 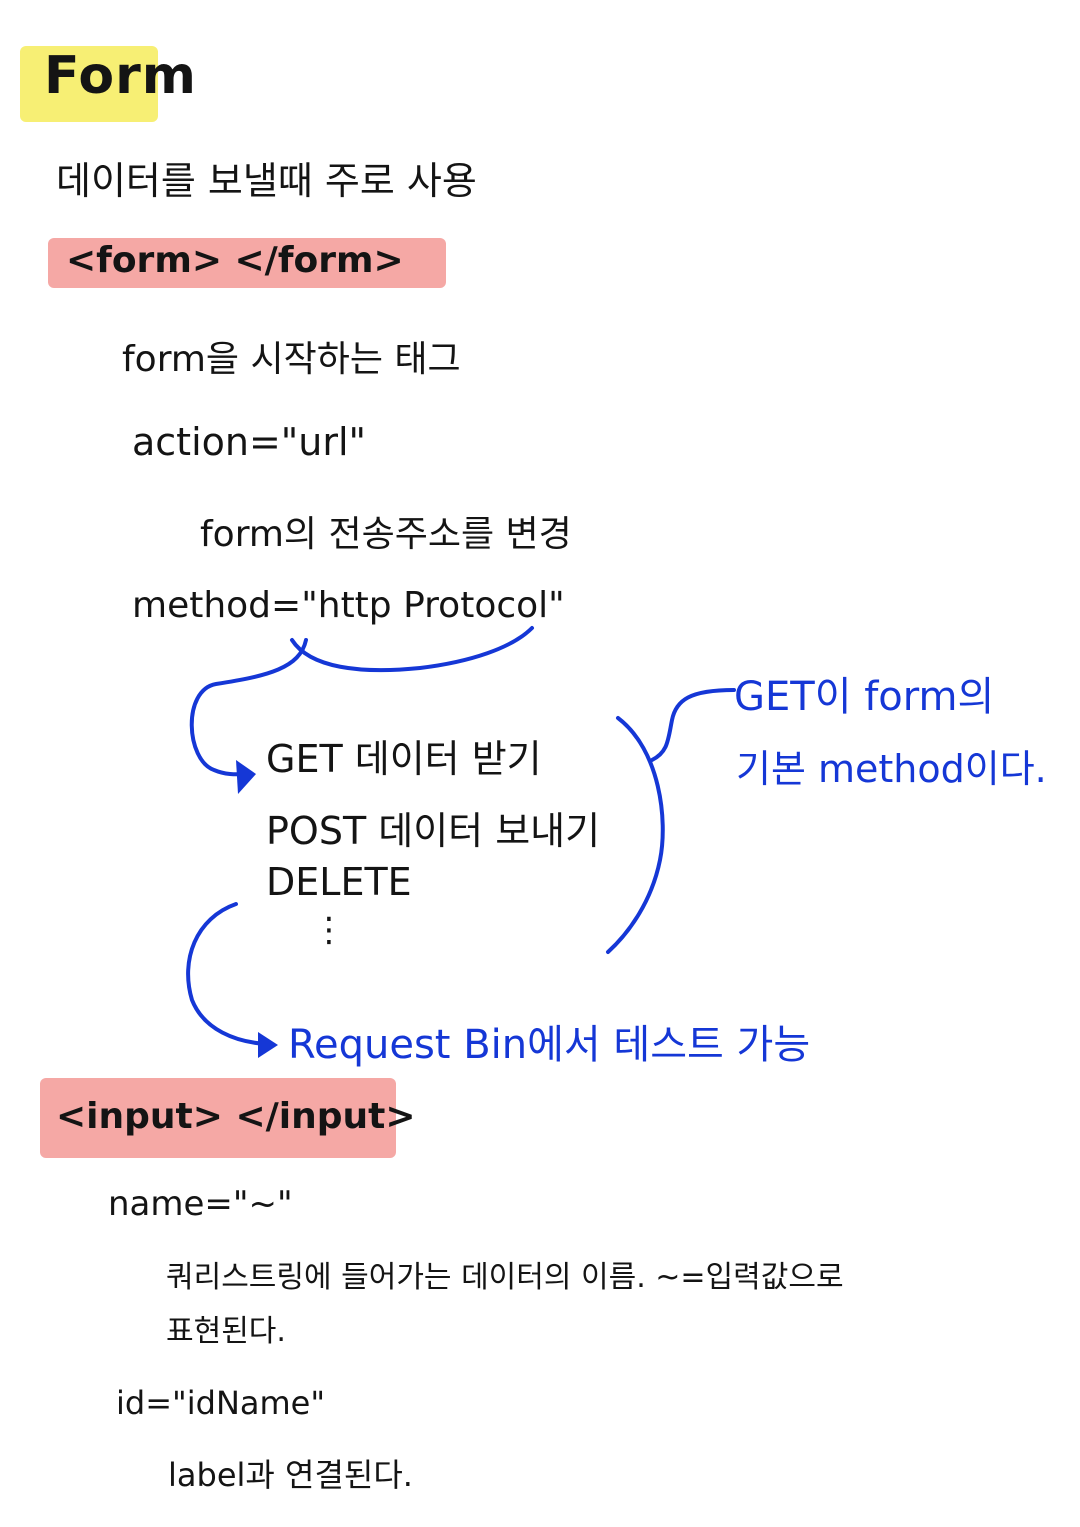 What do you see at coordinates (236, 1116) in the screenshot?
I see `input-tag-label: <input> </input>` at bounding box center [236, 1116].